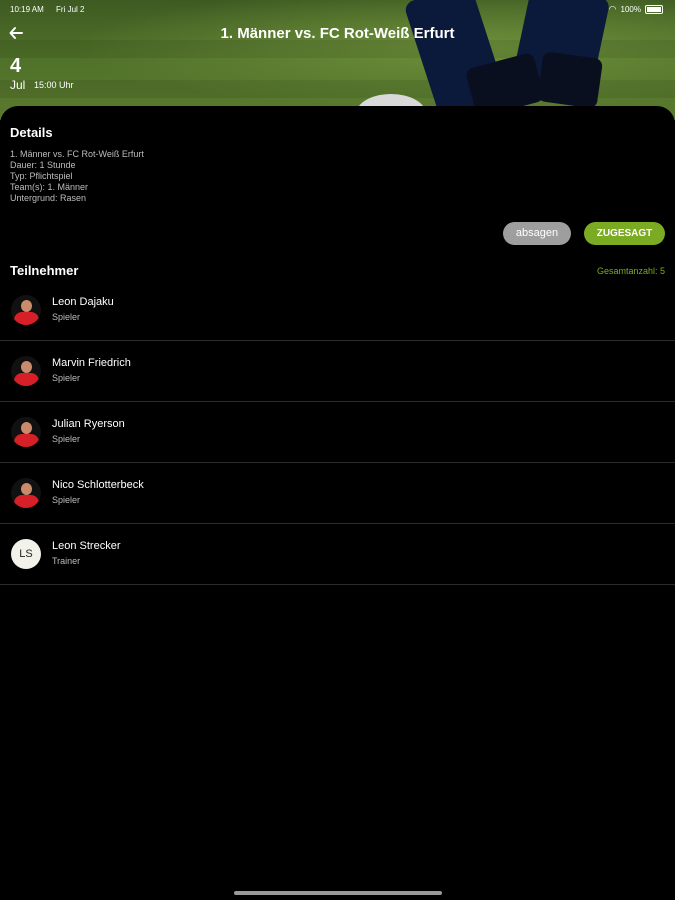 The height and width of the screenshot is (900, 675). Describe the element at coordinates (88, 424) in the screenshot. I see `participant-name: Julian Ryerson` at that location.